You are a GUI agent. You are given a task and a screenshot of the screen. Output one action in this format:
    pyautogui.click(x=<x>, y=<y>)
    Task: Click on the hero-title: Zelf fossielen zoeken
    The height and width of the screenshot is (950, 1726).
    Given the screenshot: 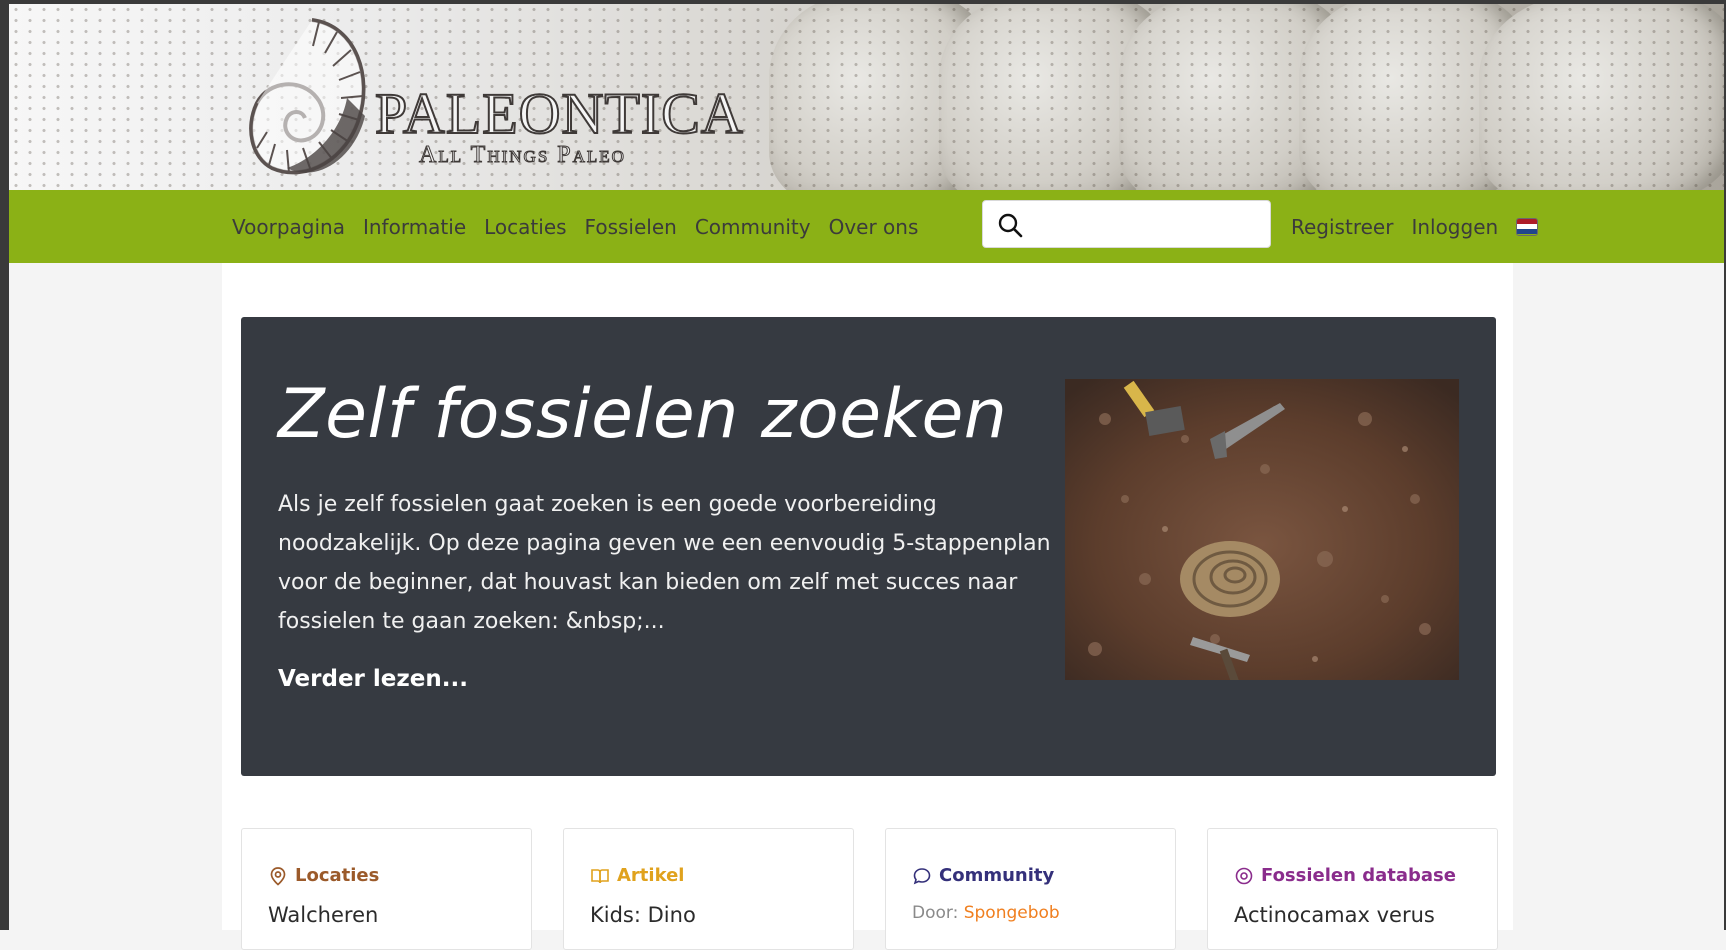 What is the action you would take?
    pyautogui.click(x=643, y=414)
    